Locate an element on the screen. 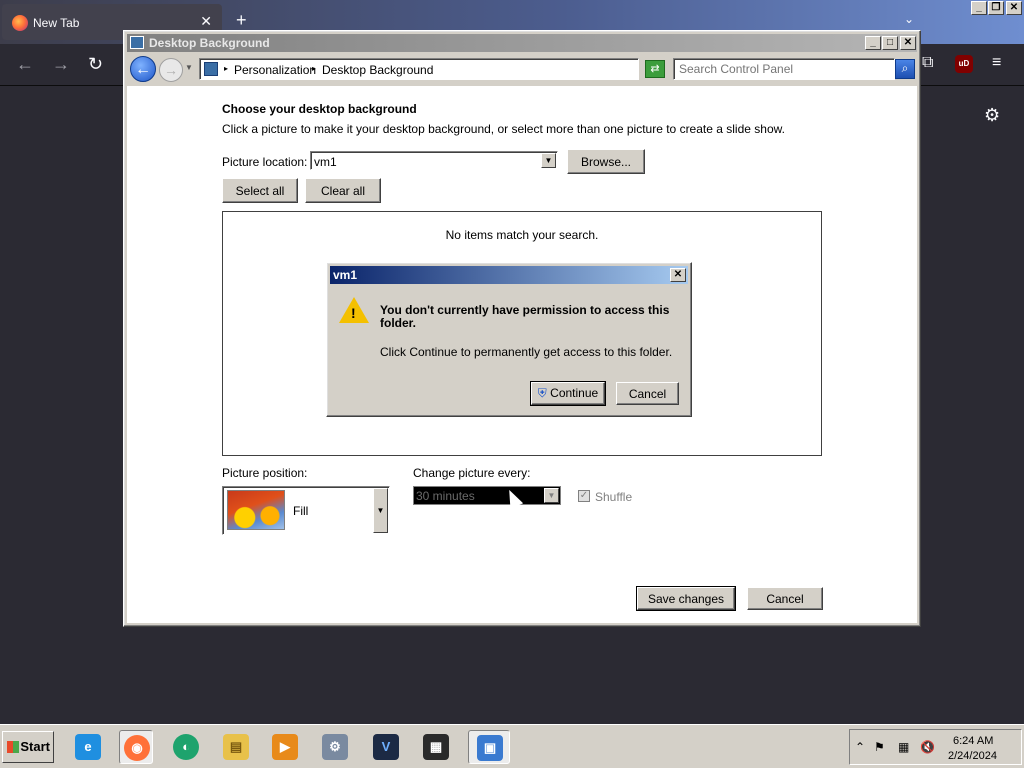  browser-tab-title: New Tab is located at coordinates (56, 23).